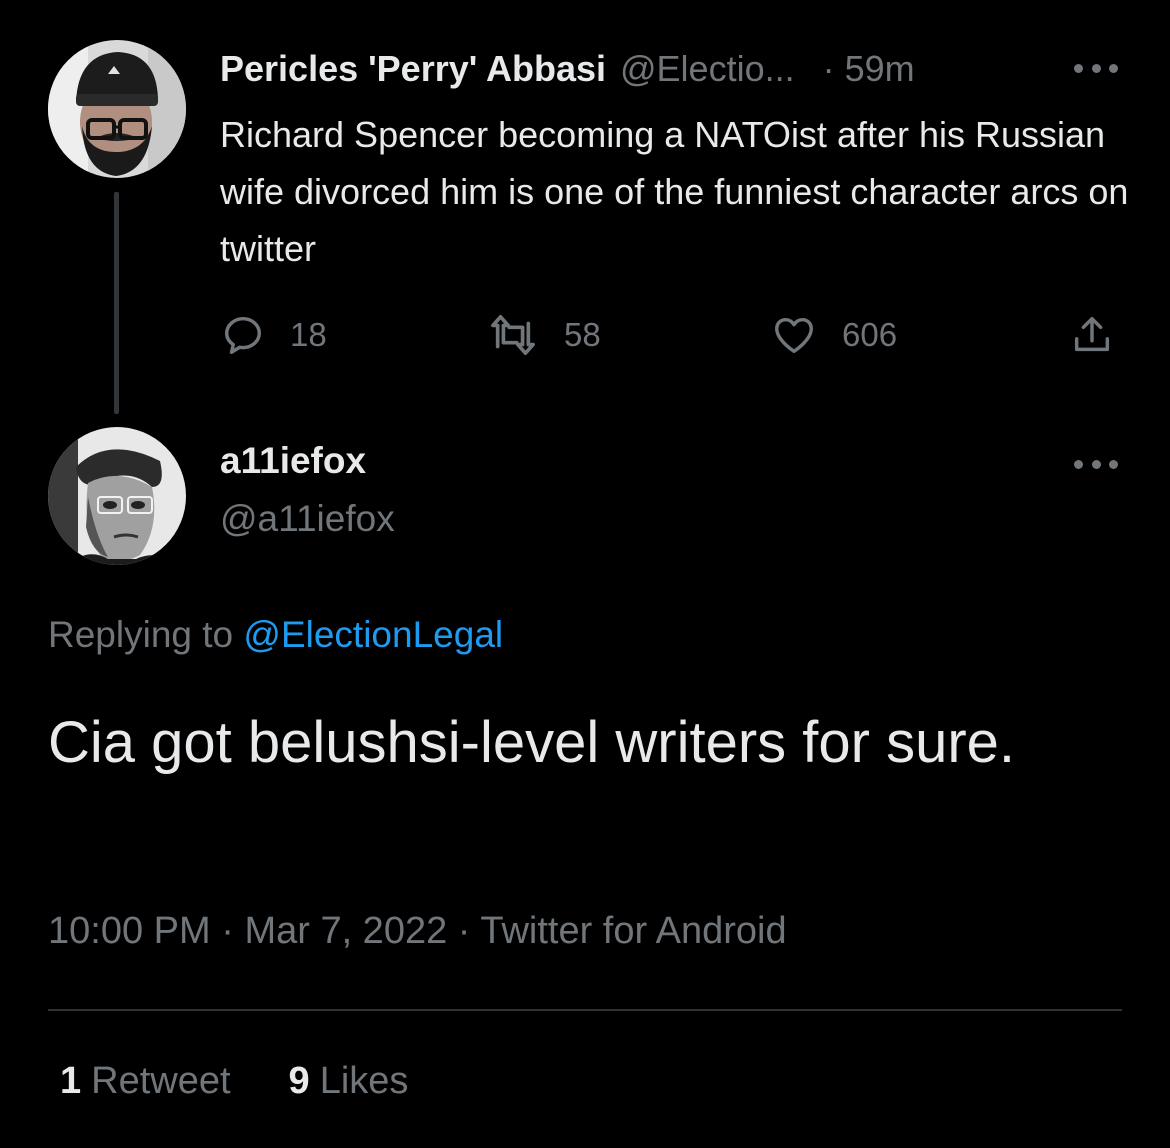  I want to click on retweets-stat: 1 Retweet, so click(145, 1081).